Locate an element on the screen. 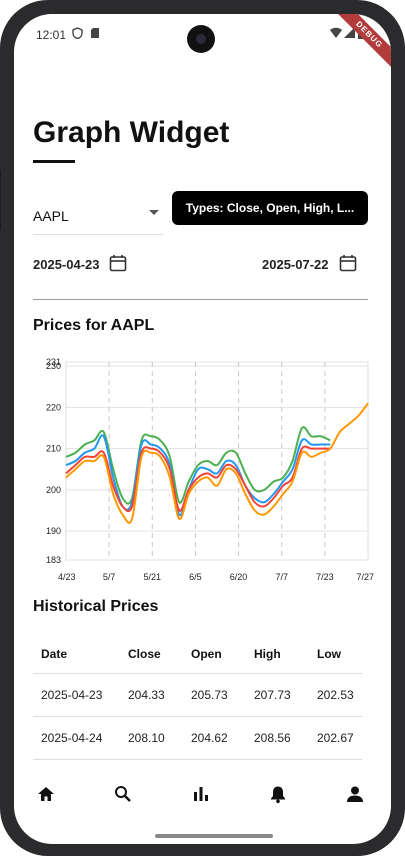 The width and height of the screenshot is (405, 856). table-cell: 208.10 is located at coordinates (151, 738).